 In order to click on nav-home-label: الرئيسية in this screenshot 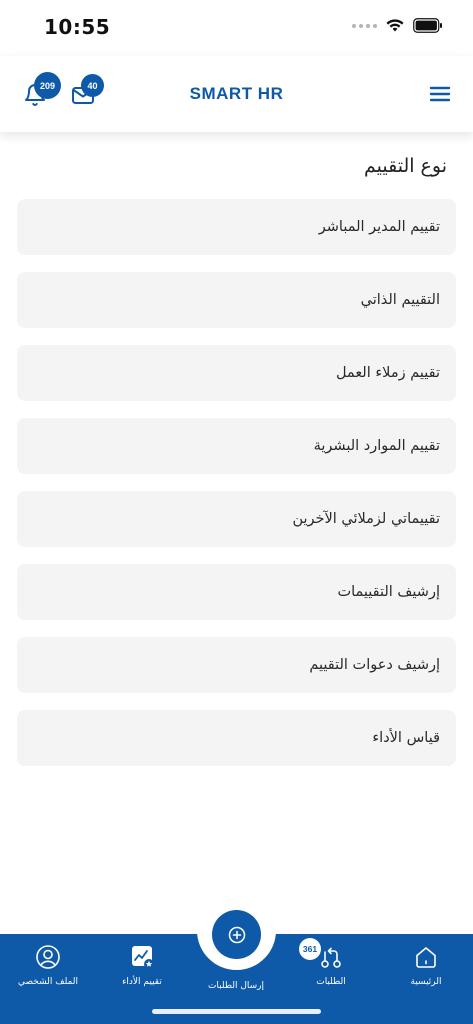, I will do `click(426, 982)`.